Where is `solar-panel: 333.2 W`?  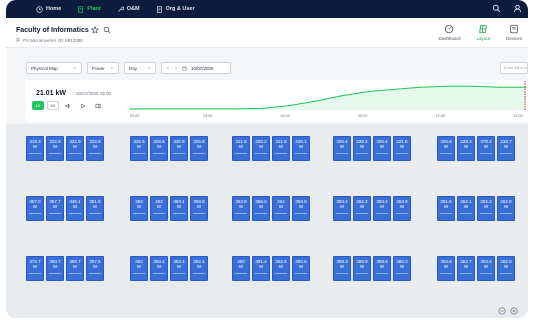
solar-panel: 333.2 W is located at coordinates (261, 148).